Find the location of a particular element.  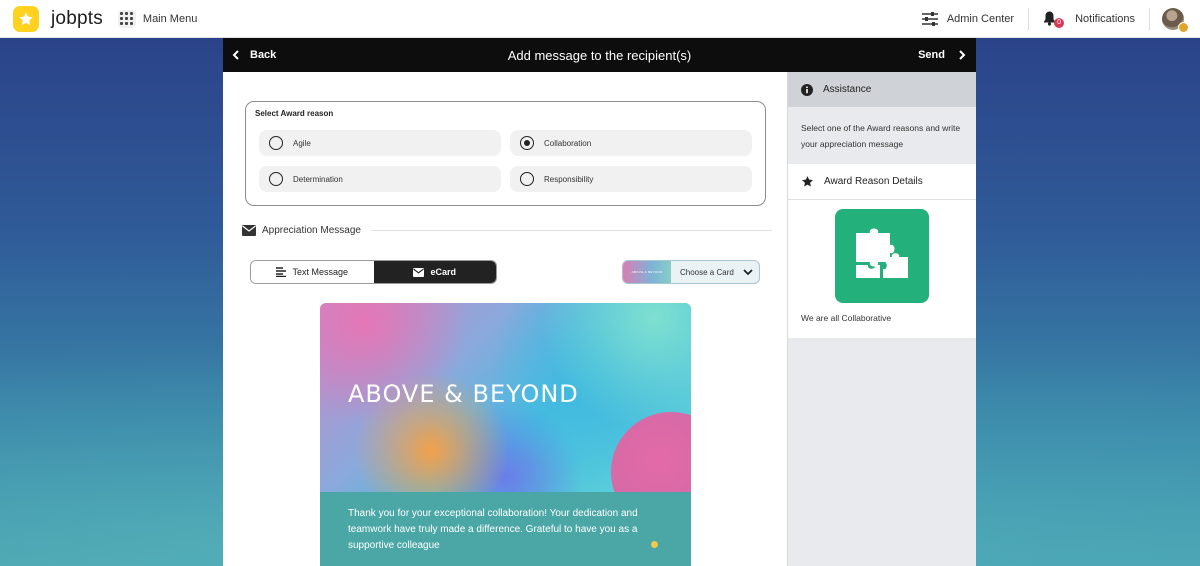

page-title: Add message to the recipient(s) is located at coordinates (599, 55).